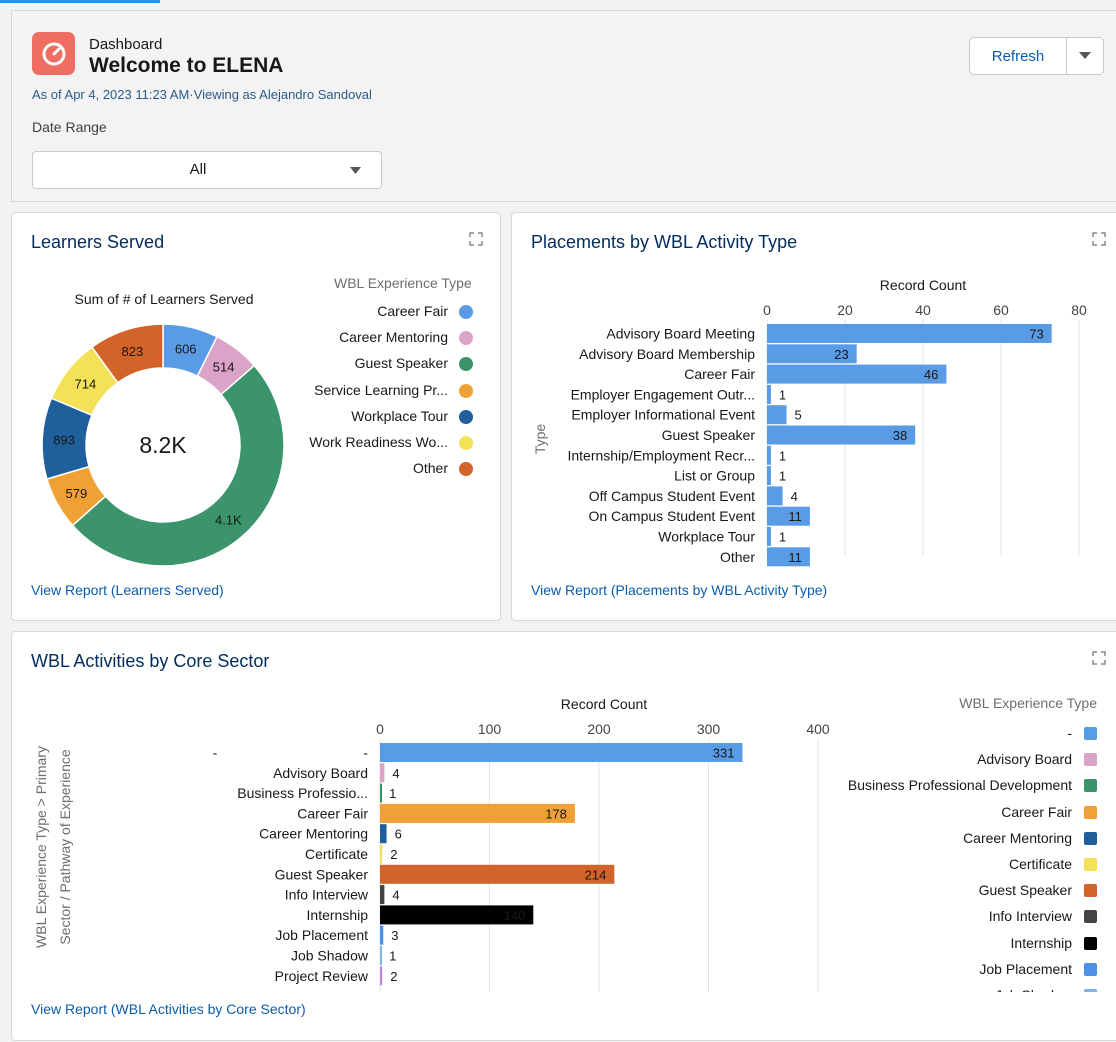  Describe the element at coordinates (923, 310) in the screenshot. I see `x-tick-label: 40` at that location.